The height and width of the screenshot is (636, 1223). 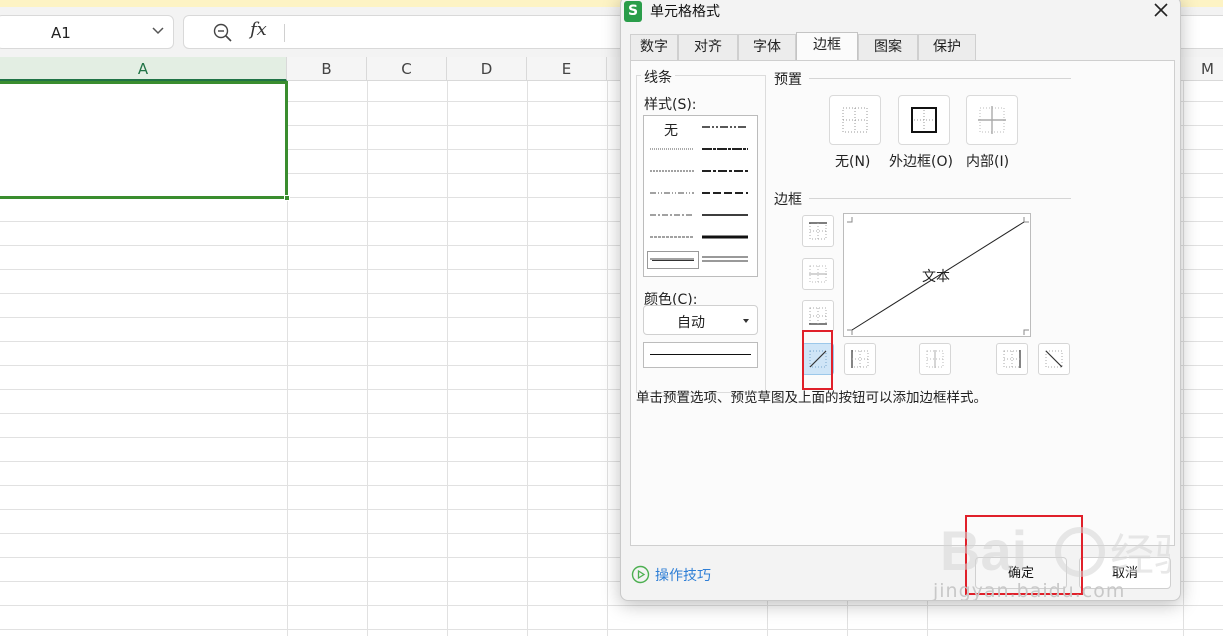 What do you see at coordinates (158, 31) in the screenshot?
I see `chevron-down-icon` at bounding box center [158, 31].